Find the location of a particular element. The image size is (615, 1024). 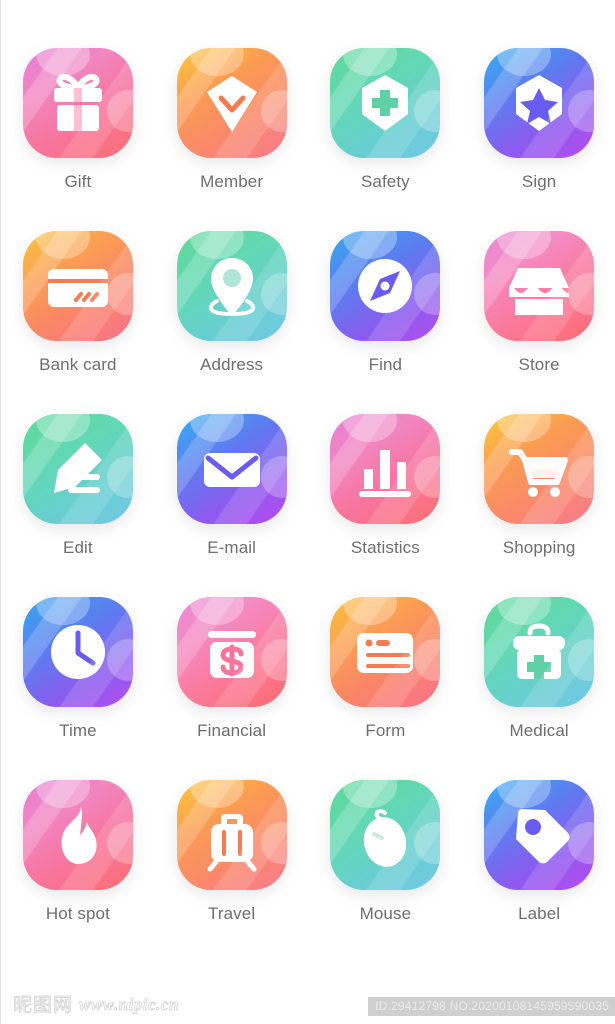

icon-label: Label is located at coordinates (539, 913).